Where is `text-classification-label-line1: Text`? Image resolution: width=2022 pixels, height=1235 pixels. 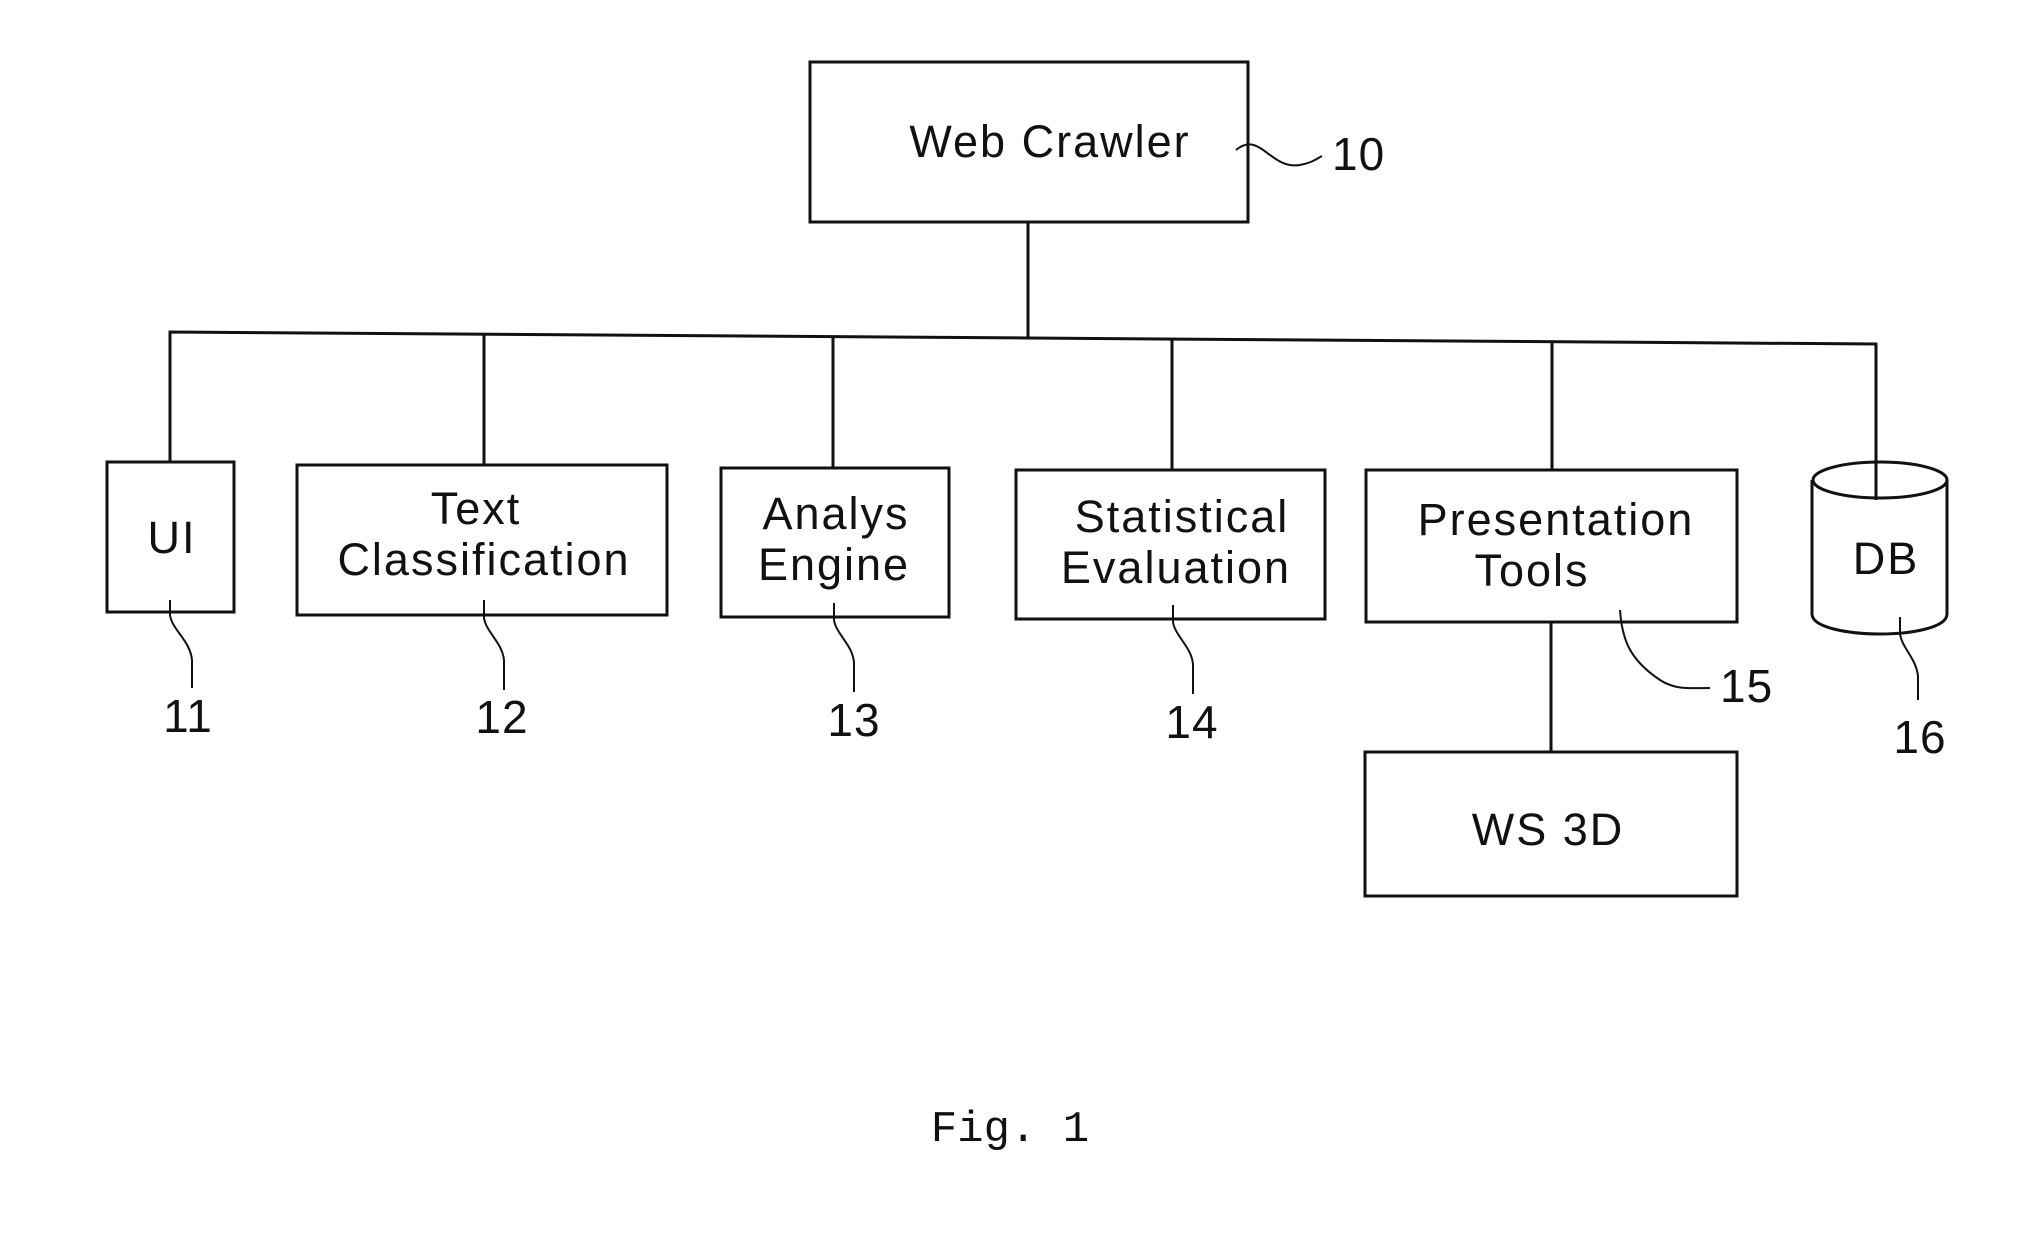
text-classification-label-line1: Text is located at coordinates (476, 508).